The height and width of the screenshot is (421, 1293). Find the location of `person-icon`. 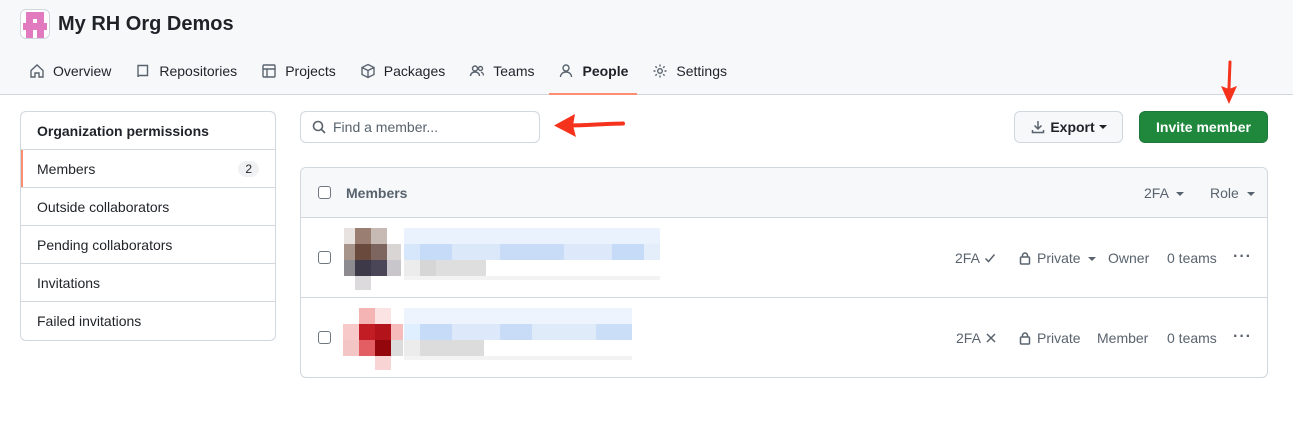

person-icon is located at coordinates (566, 71).